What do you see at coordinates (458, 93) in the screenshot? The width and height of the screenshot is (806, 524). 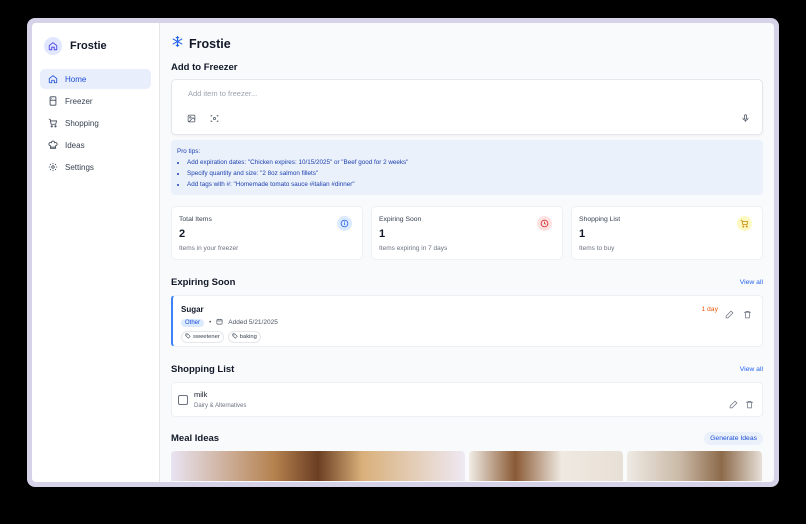 I see `add-item-input` at bounding box center [458, 93].